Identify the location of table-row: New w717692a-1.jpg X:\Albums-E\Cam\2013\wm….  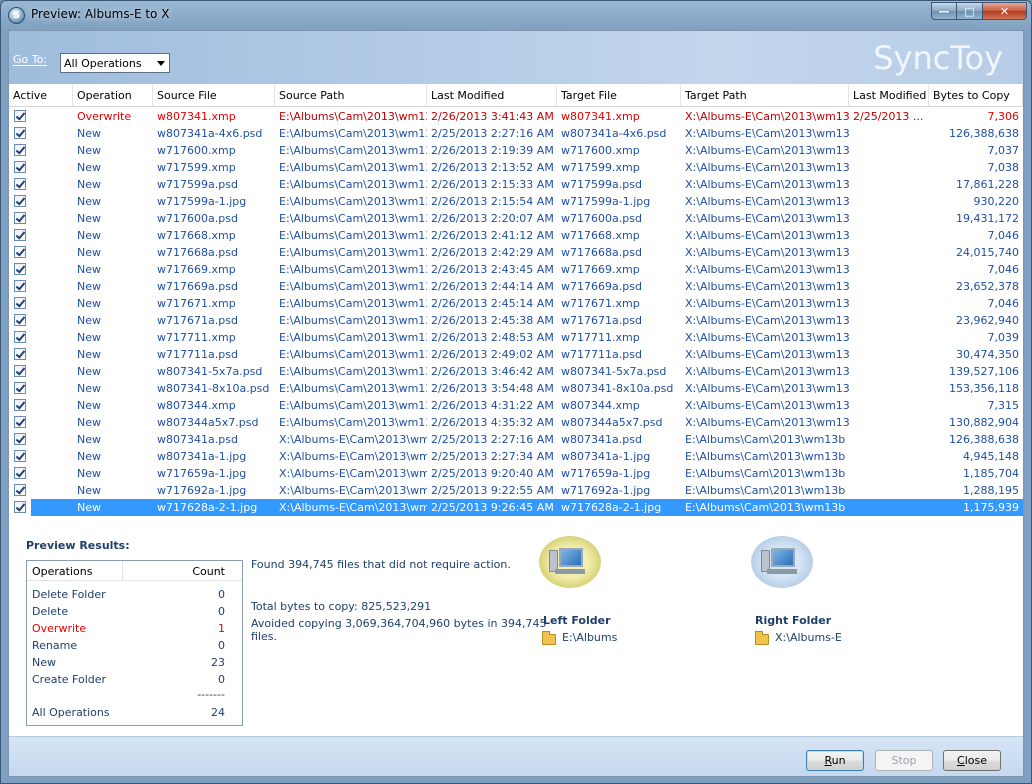
(516, 490).